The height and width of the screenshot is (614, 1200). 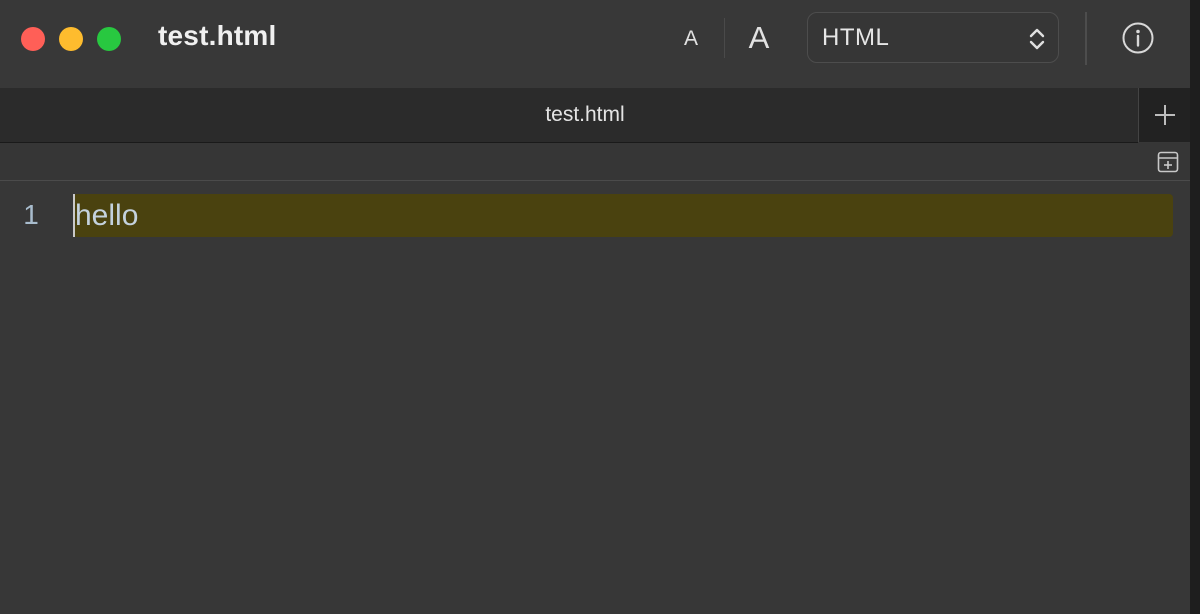 What do you see at coordinates (217, 35) in the screenshot?
I see `window-title: test.html` at bounding box center [217, 35].